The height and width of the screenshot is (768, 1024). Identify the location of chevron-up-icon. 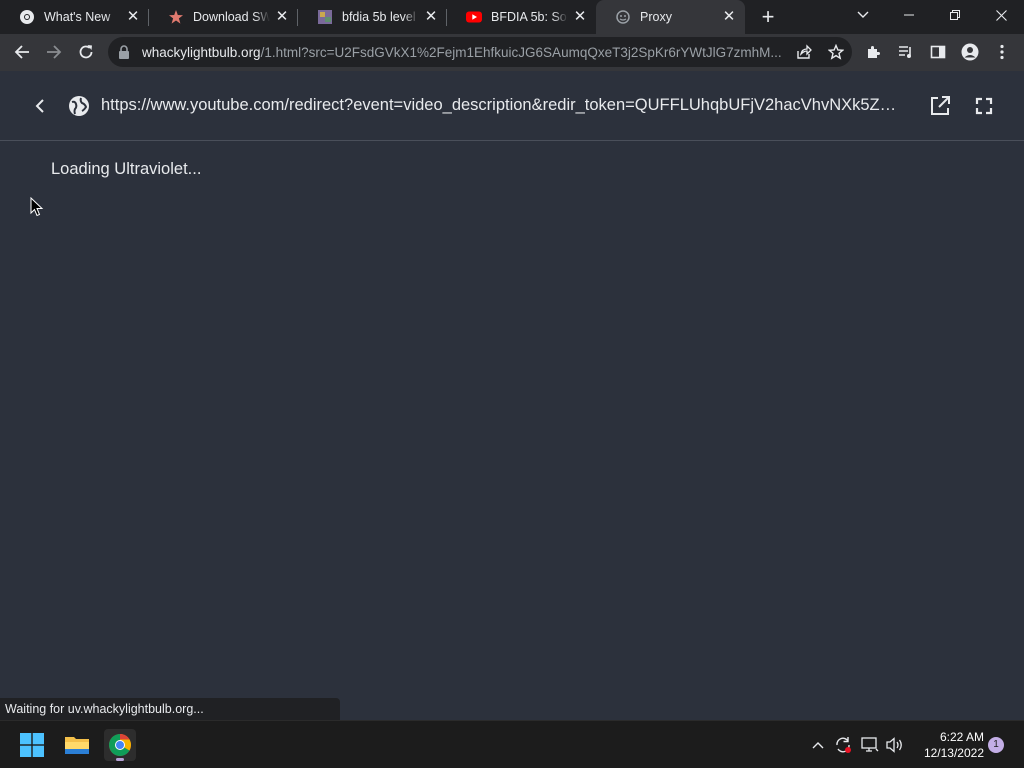
(818, 745).